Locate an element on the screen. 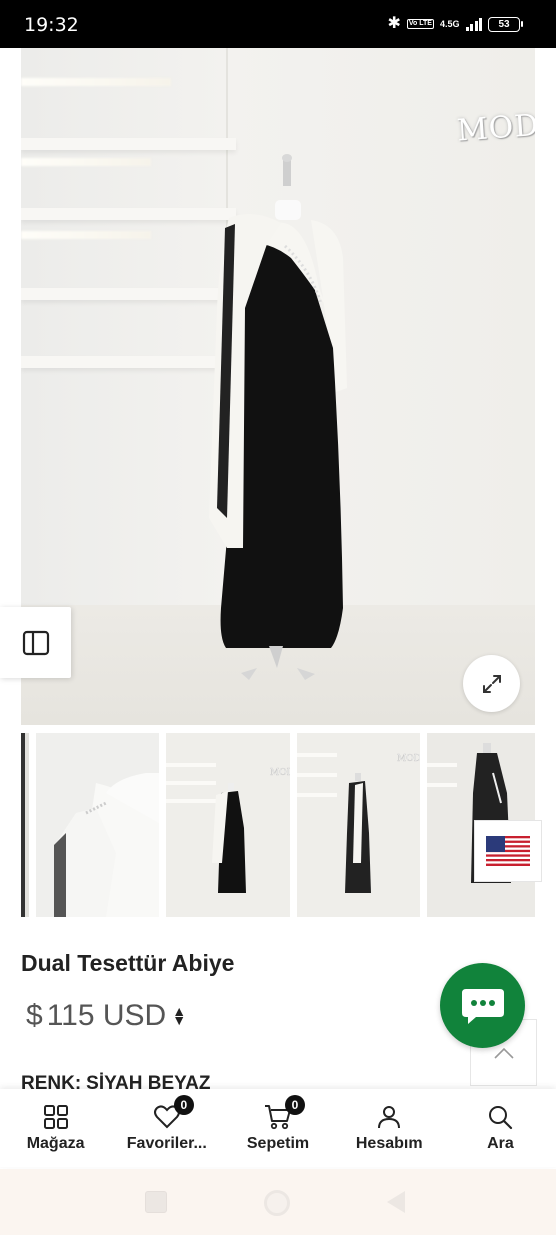 The height and width of the screenshot is (1235, 556). status-bar: 19:32 ✱ Vo LTE 4.5G 53 is located at coordinates (278, 24).